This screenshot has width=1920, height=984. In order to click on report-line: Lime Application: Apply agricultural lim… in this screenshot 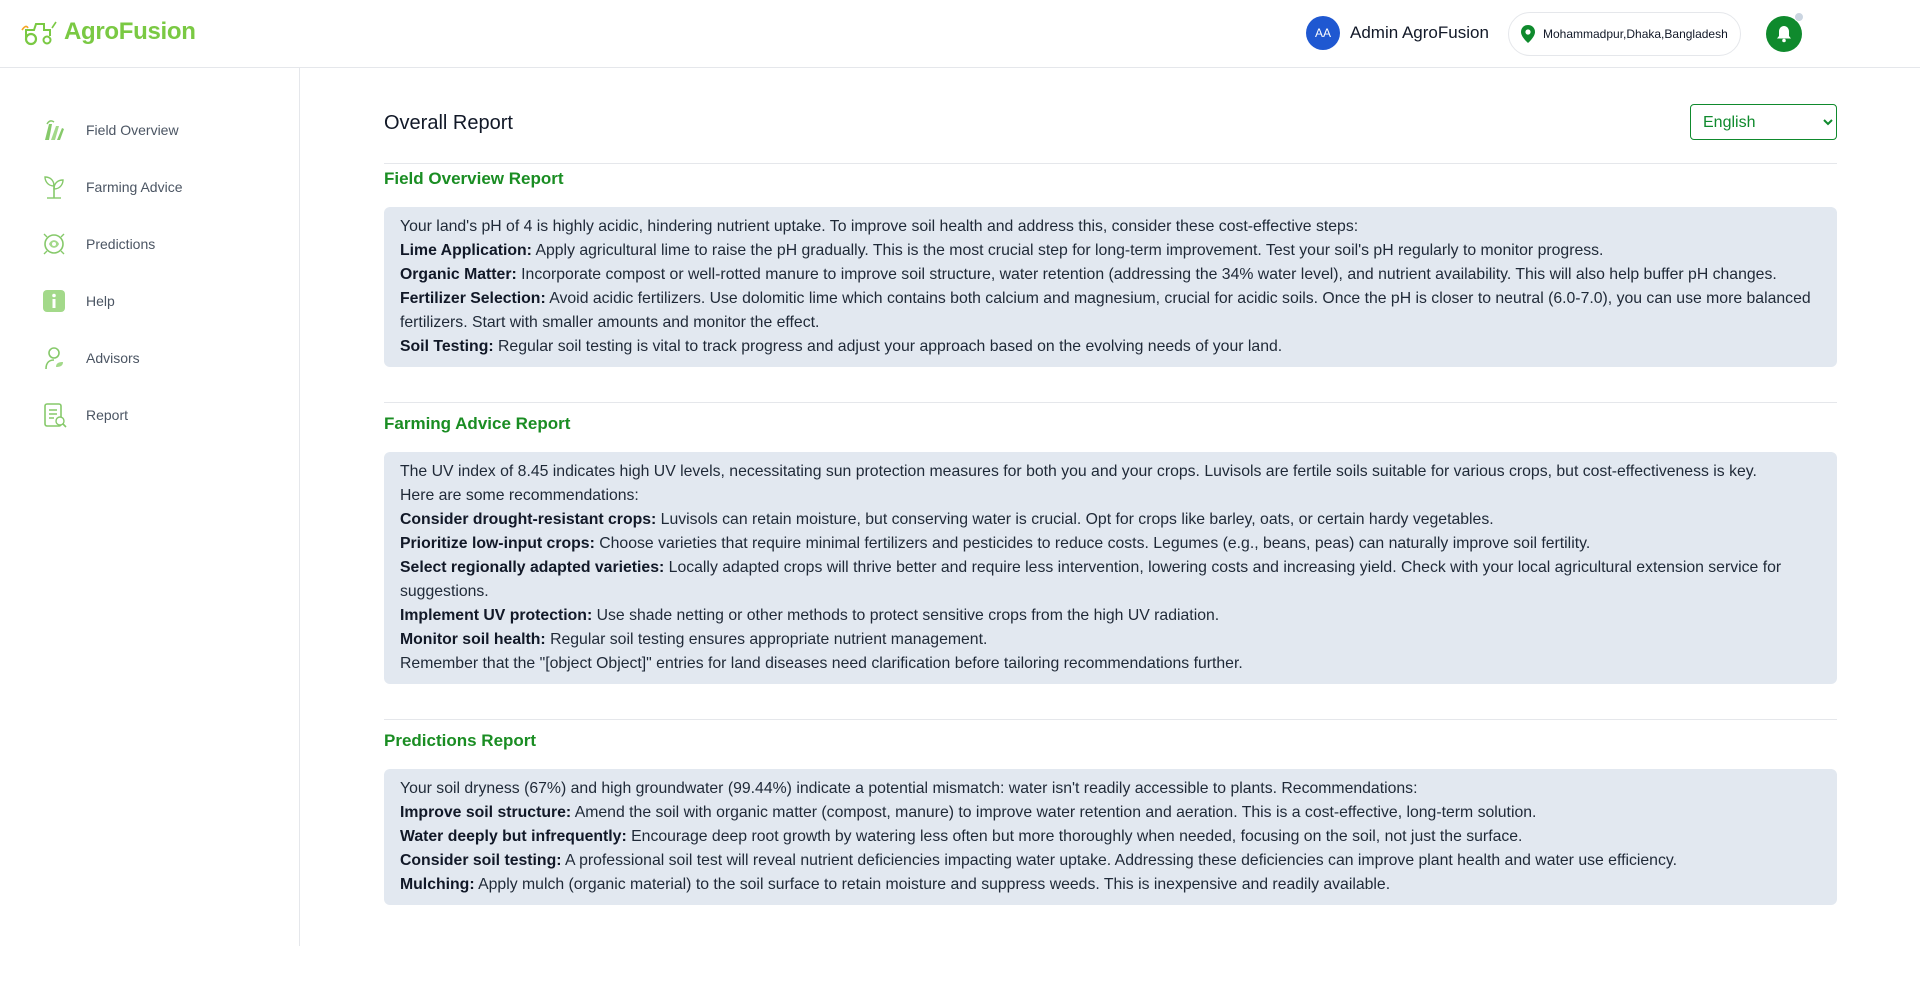, I will do `click(1110, 251)`.